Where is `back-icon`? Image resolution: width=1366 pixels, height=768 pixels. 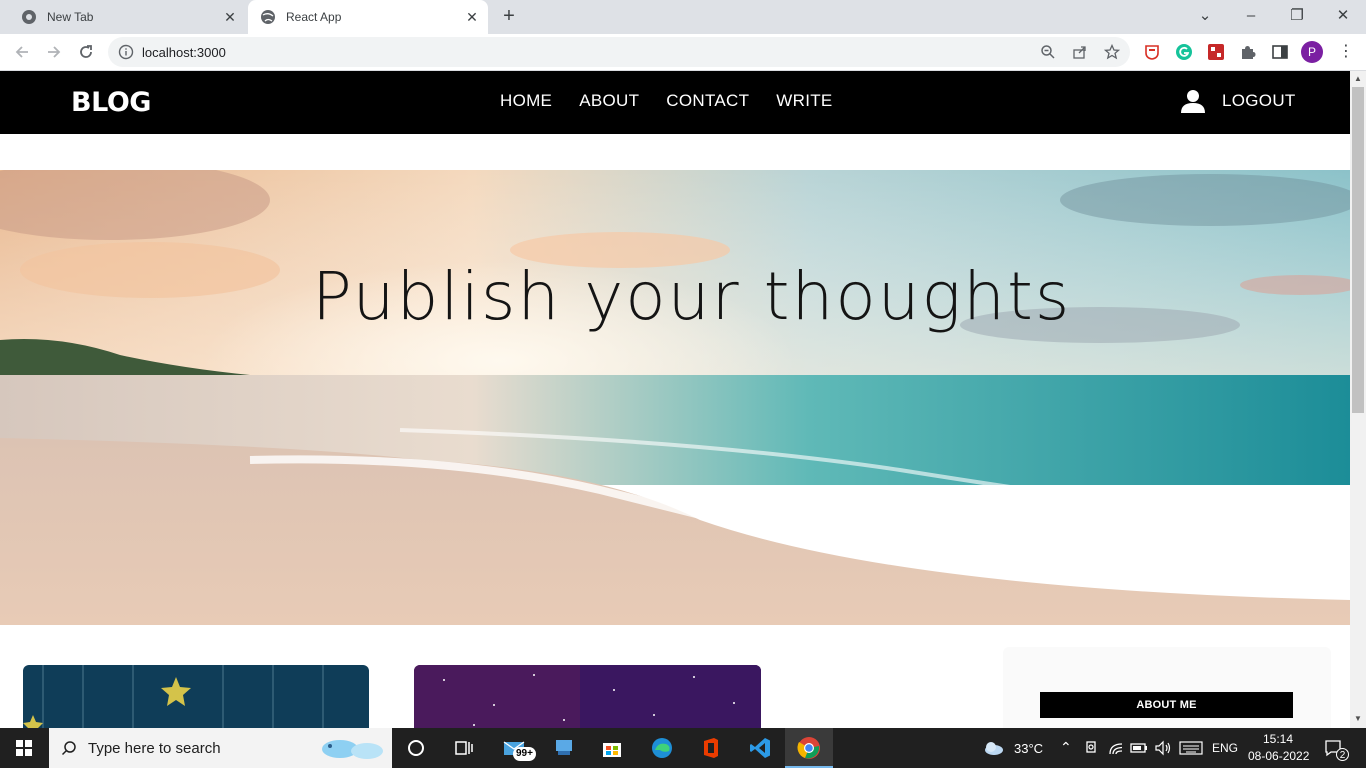 back-icon is located at coordinates (22, 52).